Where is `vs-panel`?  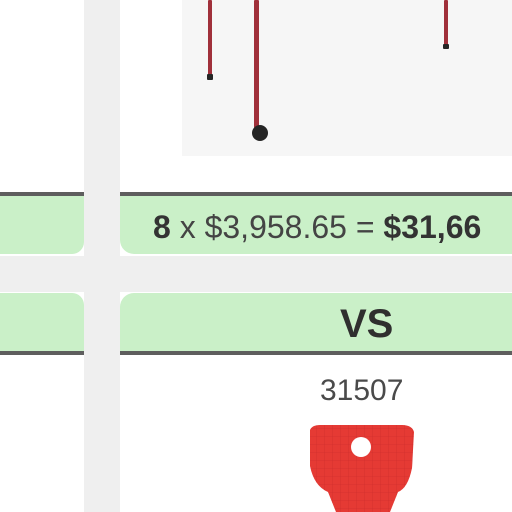
vs-panel is located at coordinates (316, 324).